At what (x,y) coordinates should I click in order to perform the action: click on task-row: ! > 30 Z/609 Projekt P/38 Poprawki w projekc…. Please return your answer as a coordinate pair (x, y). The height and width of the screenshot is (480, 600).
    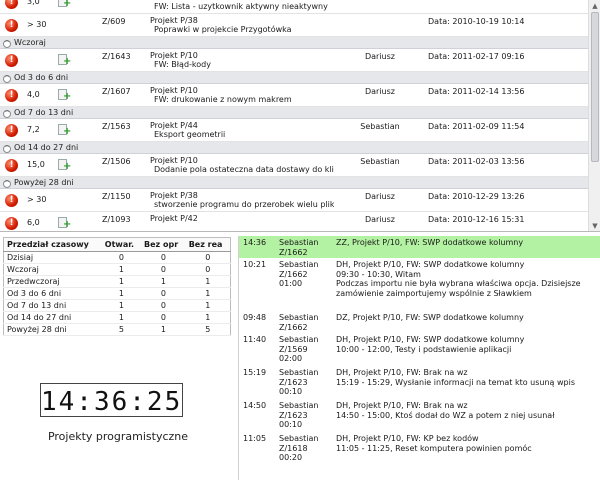
    Looking at the image, I should click on (294, 25).